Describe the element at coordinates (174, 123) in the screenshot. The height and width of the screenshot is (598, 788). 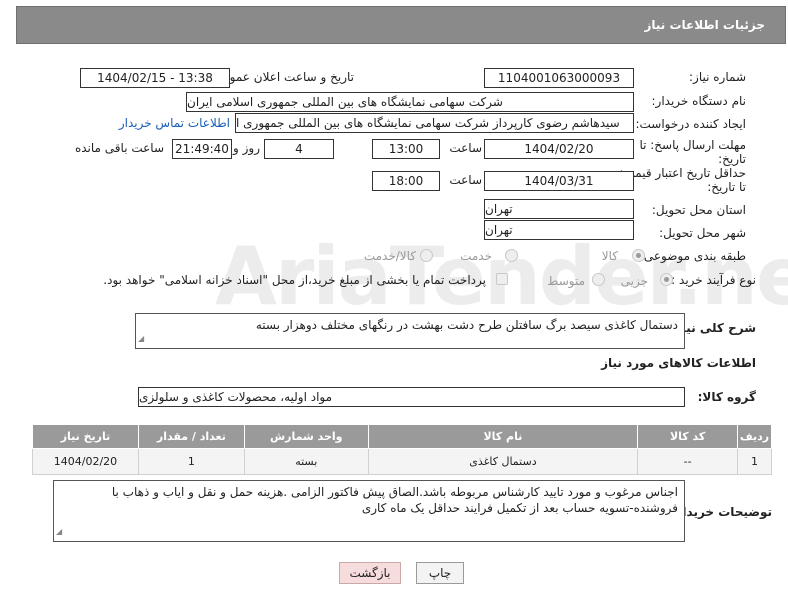
I see `buyer-contact-link: اطلاعات تماس خریدار` at that location.